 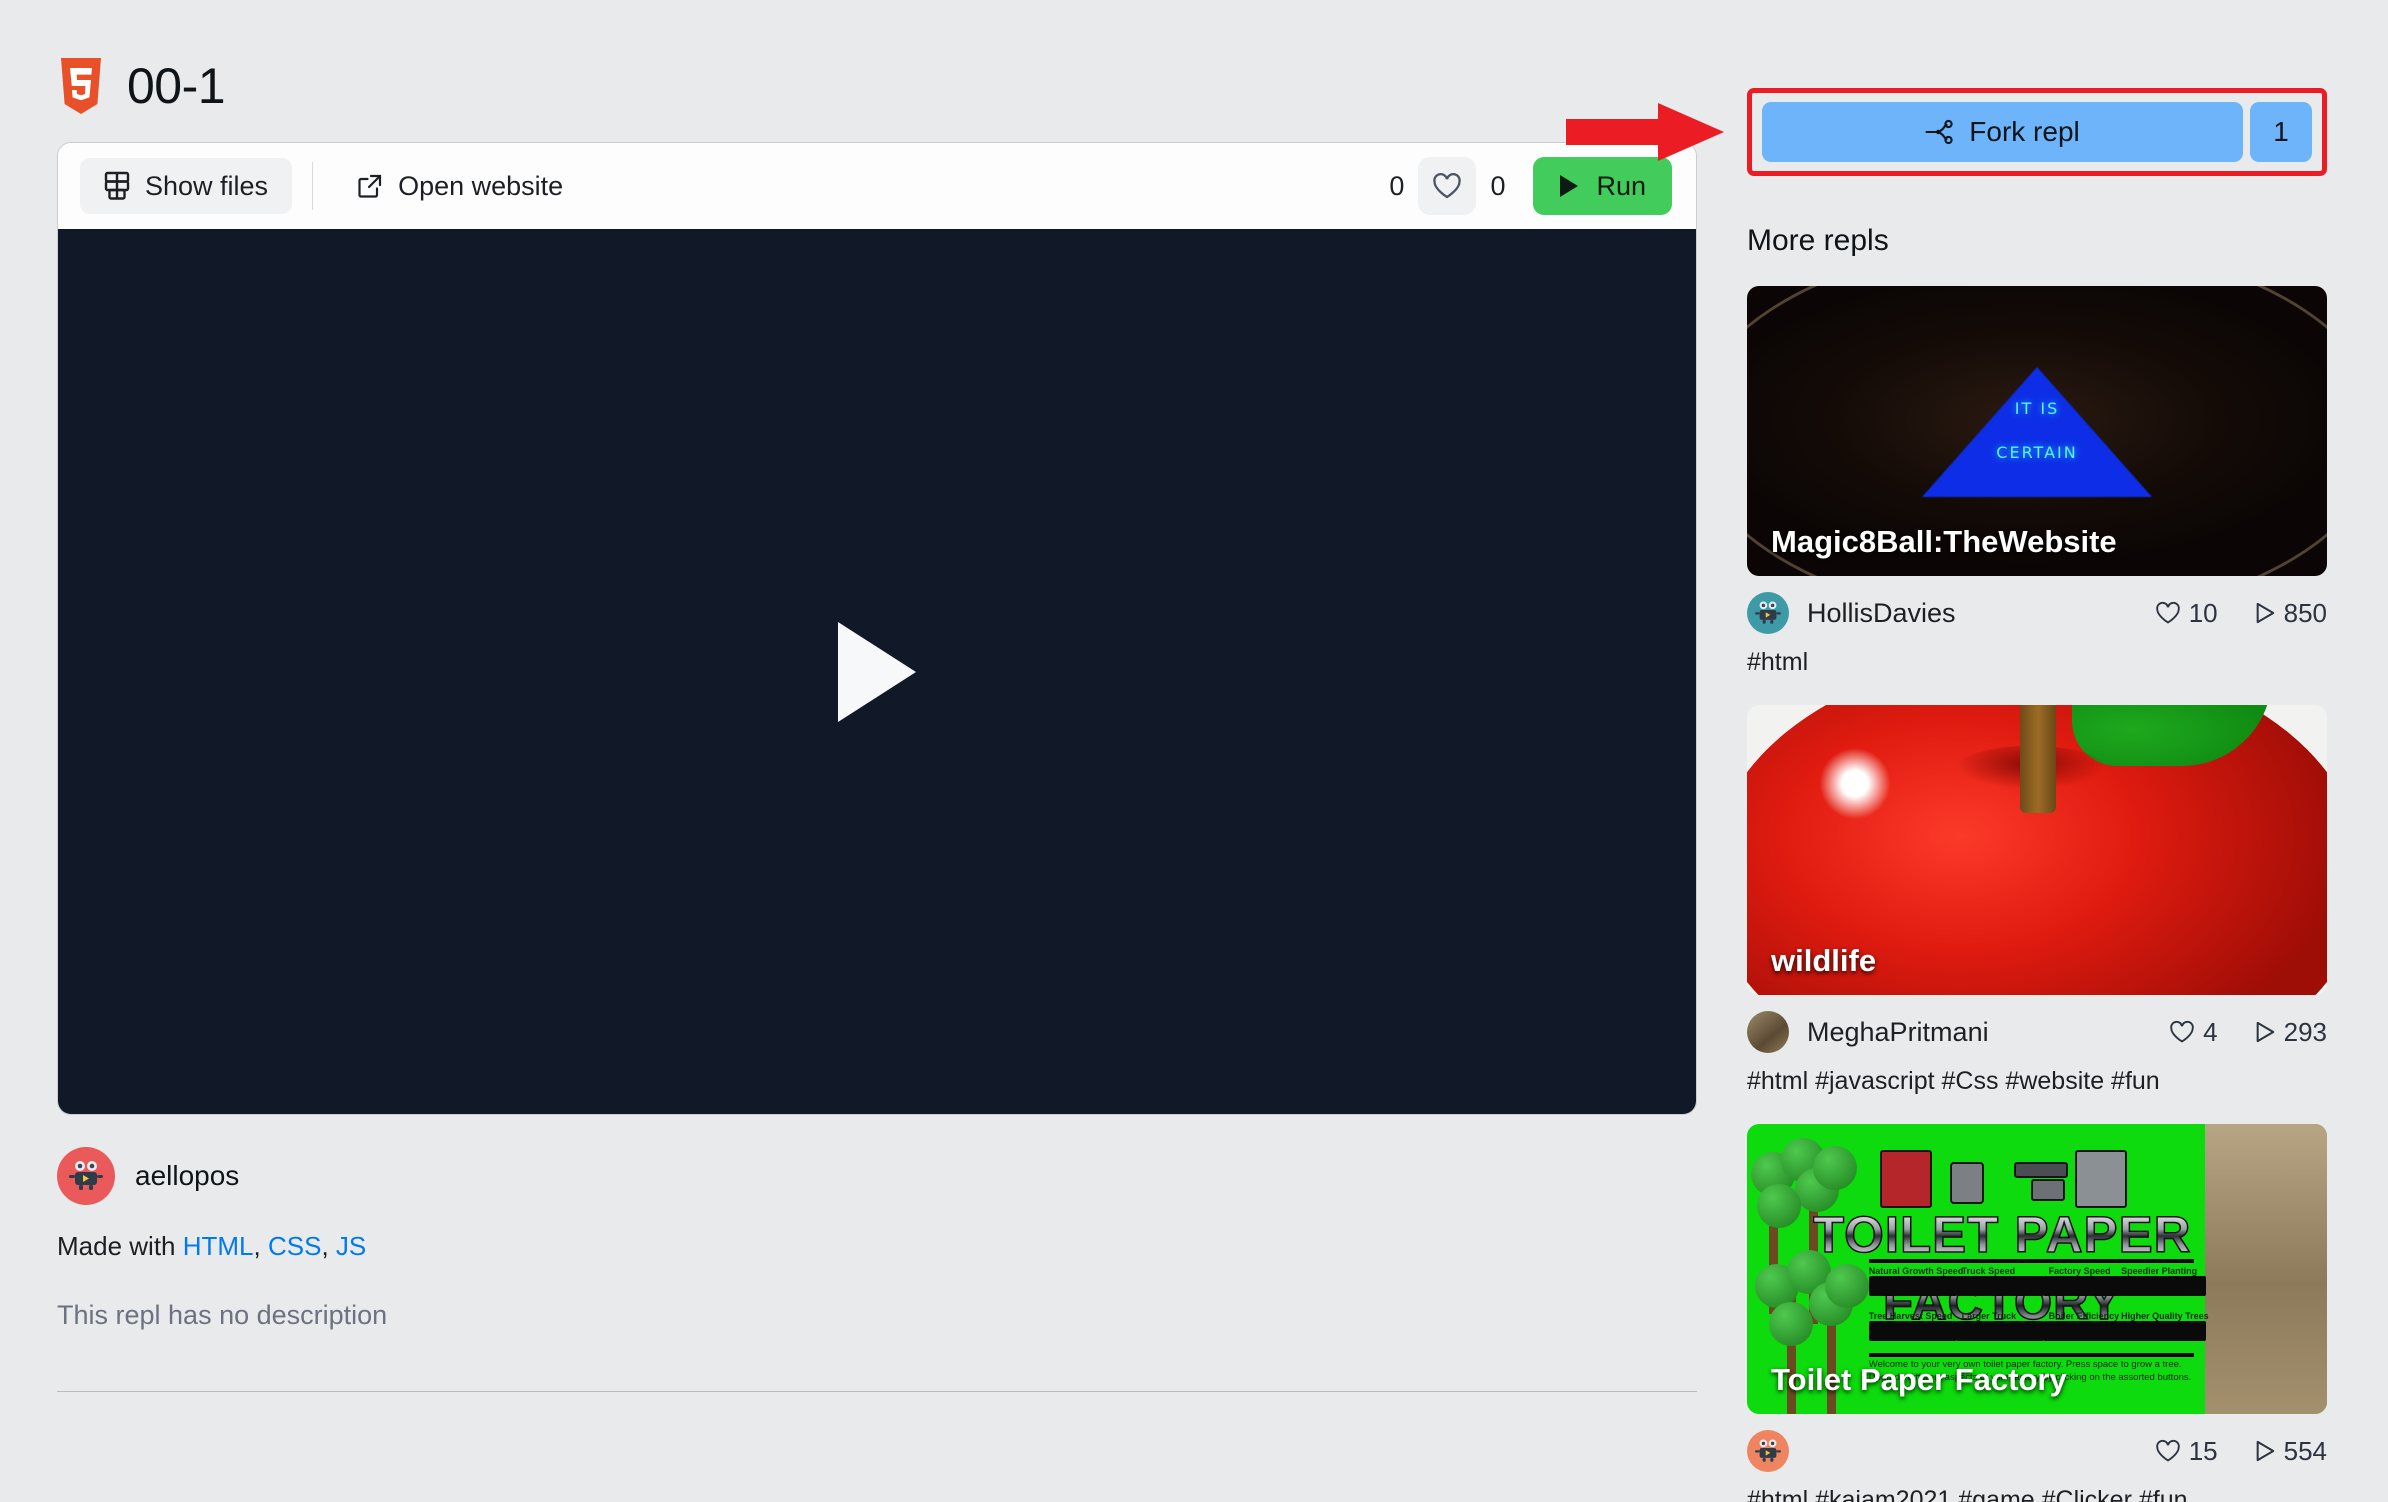 What do you see at coordinates (2186, 1451) in the screenshot?
I see `card-likes: 15` at bounding box center [2186, 1451].